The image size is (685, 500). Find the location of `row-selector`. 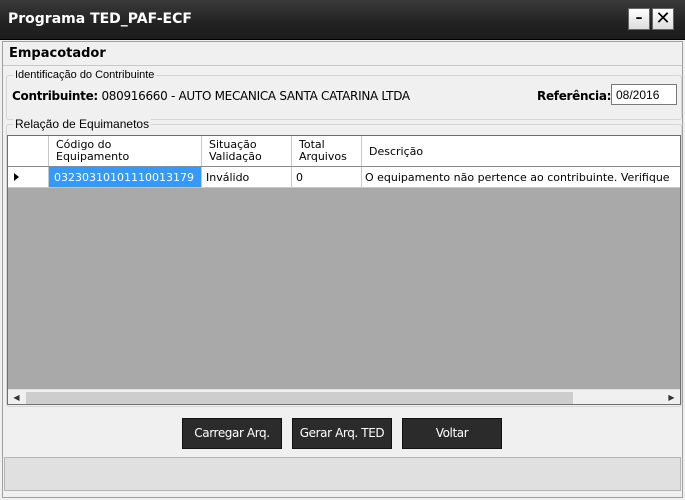

row-selector is located at coordinates (28, 177).